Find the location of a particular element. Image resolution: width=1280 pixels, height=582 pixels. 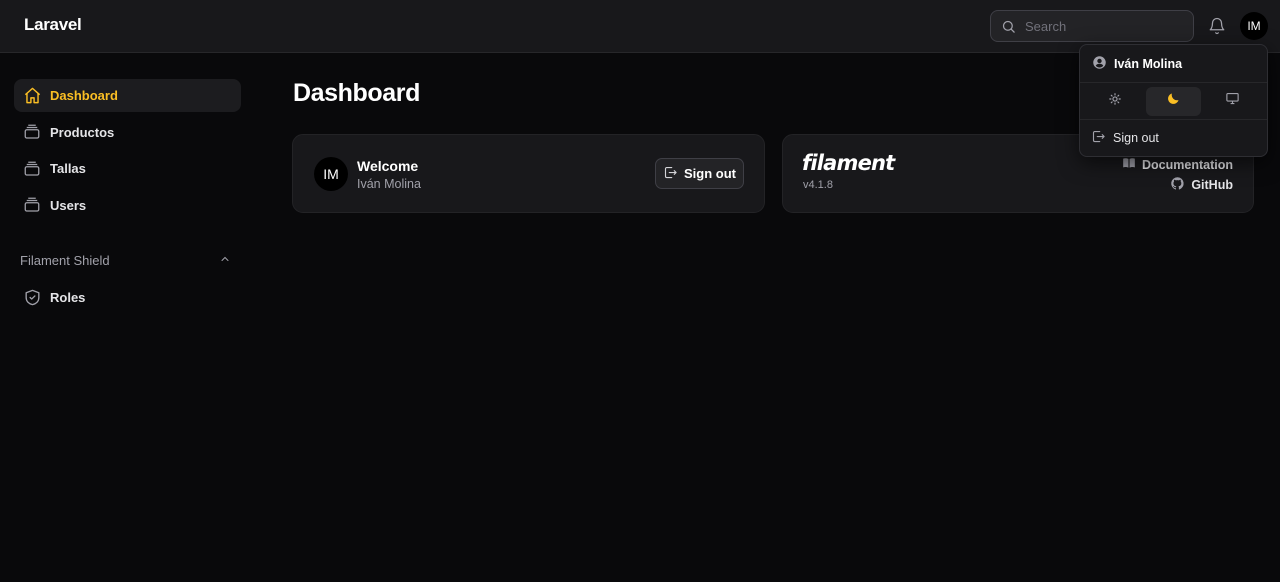

user-menu-sign-out: Sign out is located at coordinates (1173, 138).